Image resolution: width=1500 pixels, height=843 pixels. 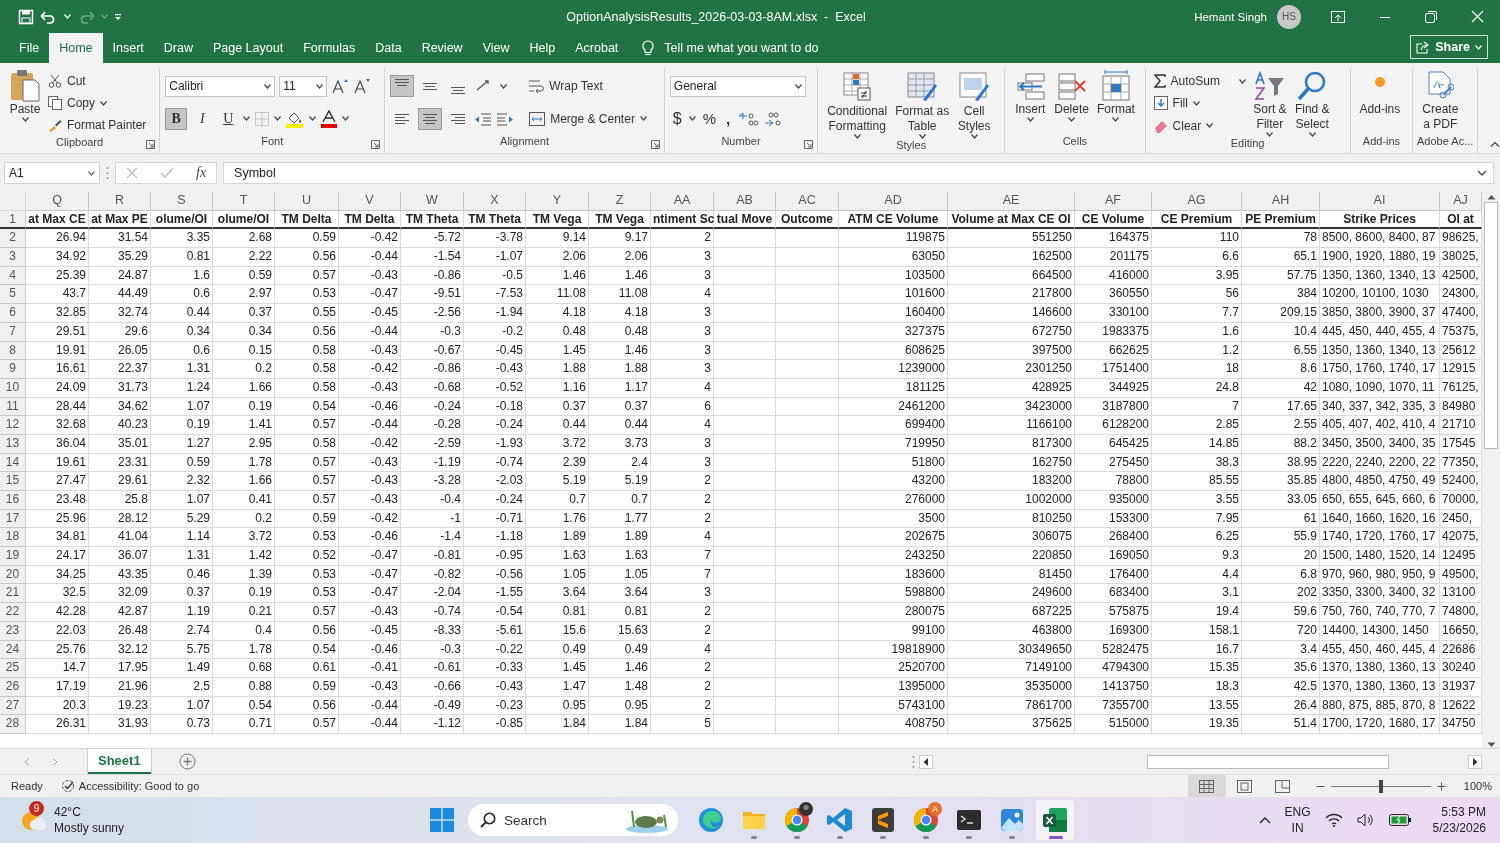 What do you see at coordinates (1440, 101) in the screenshot?
I see `create-pdf-button: Create a PDF` at bounding box center [1440, 101].